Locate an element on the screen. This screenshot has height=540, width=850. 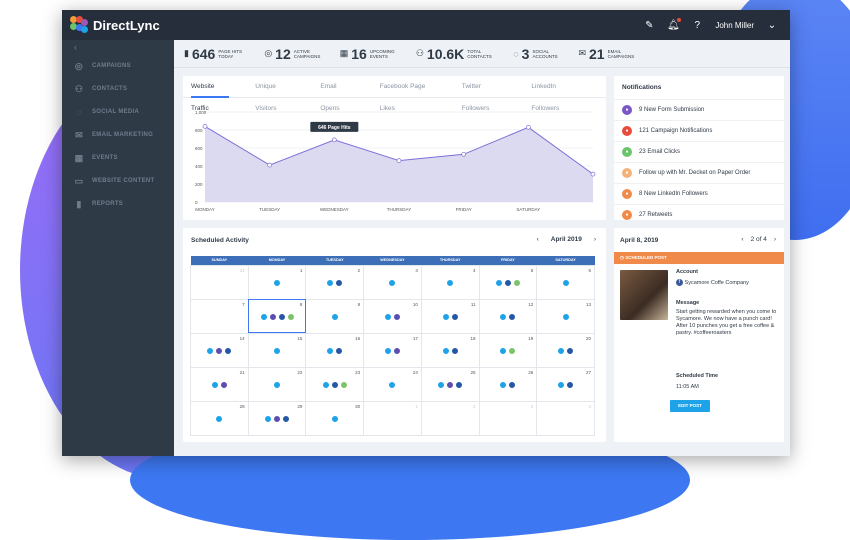
calendar-day: 17 is located at coordinates (392, 350).